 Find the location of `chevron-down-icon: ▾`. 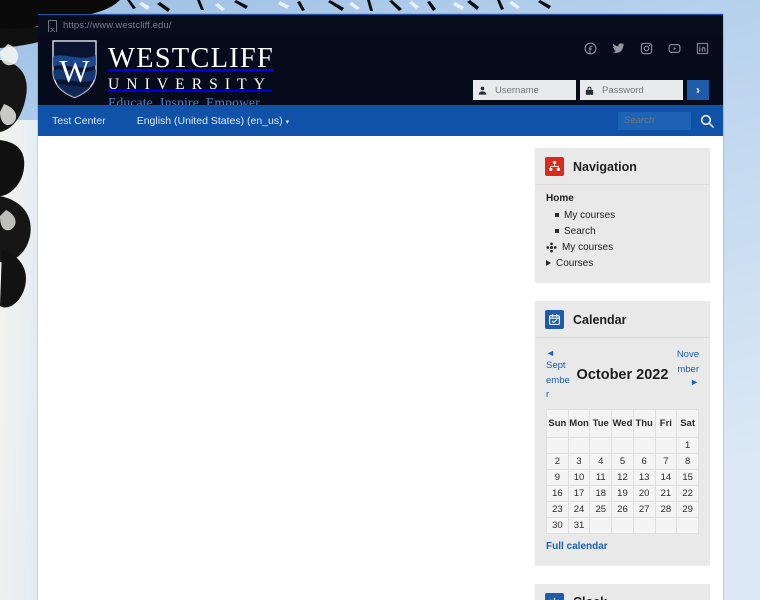

chevron-down-icon: ▾ is located at coordinates (287, 122).